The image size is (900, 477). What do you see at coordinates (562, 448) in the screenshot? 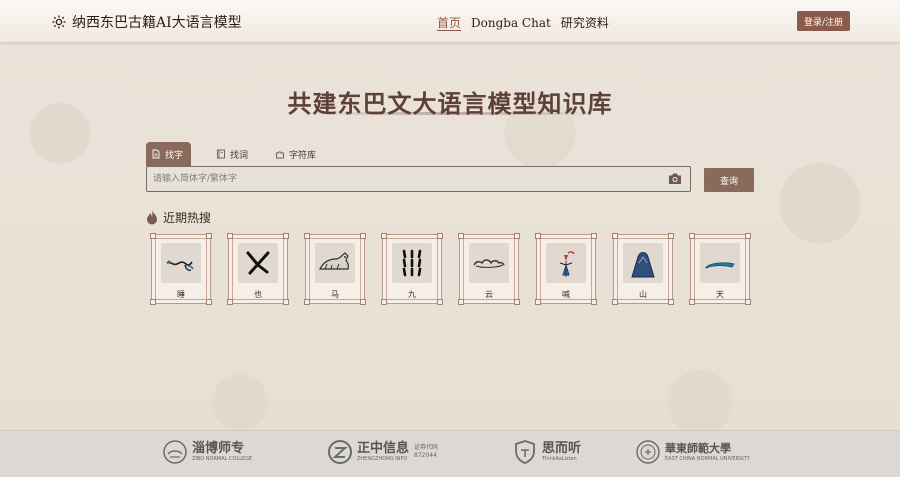
I see `logo-name: 思而听` at bounding box center [562, 448].